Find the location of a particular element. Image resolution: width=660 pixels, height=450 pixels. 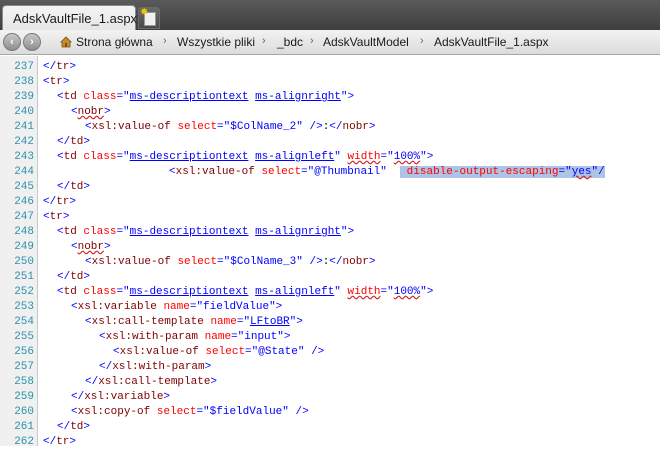

code-token: fieldValue is located at coordinates (236, 307).